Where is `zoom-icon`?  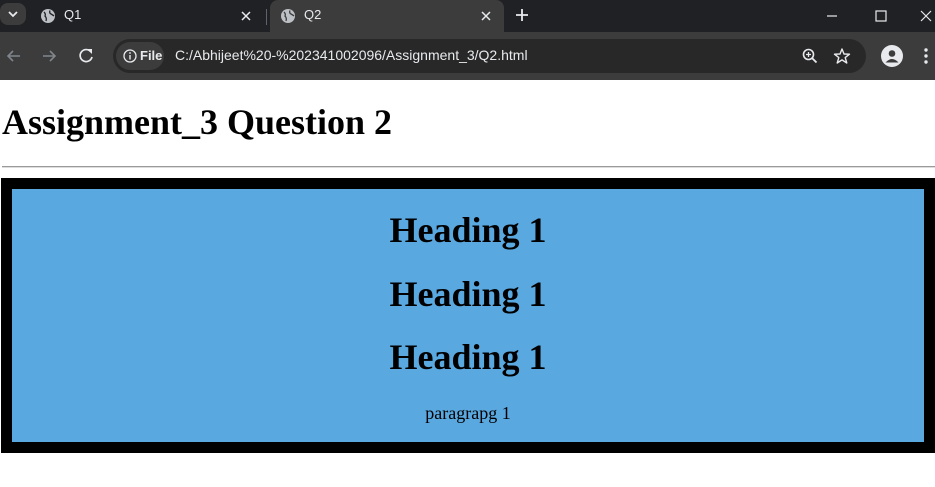
zoom-icon is located at coordinates (810, 56).